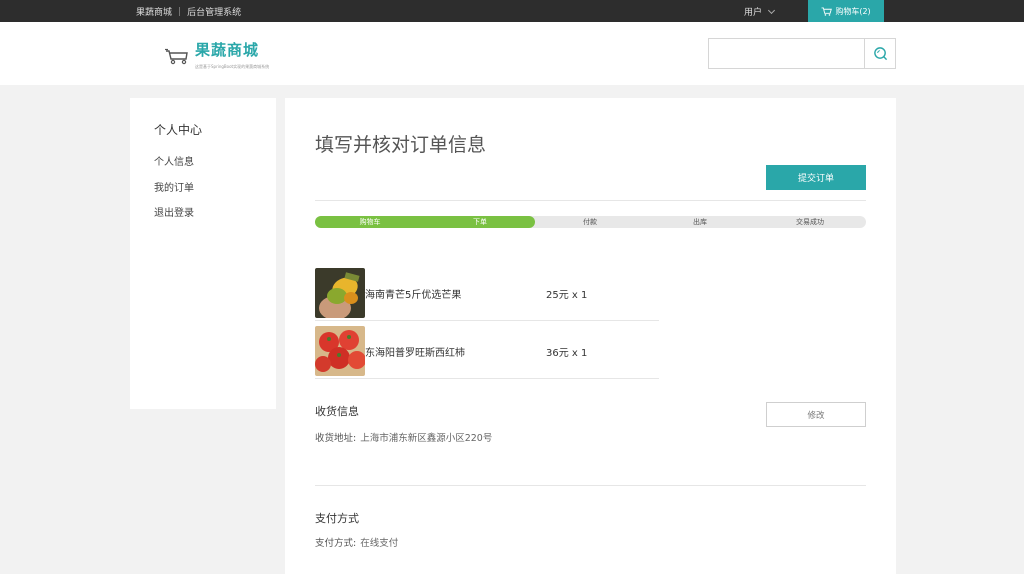  Describe the element at coordinates (178, 130) in the screenshot. I see `sidebar-title: 个人中心` at that location.